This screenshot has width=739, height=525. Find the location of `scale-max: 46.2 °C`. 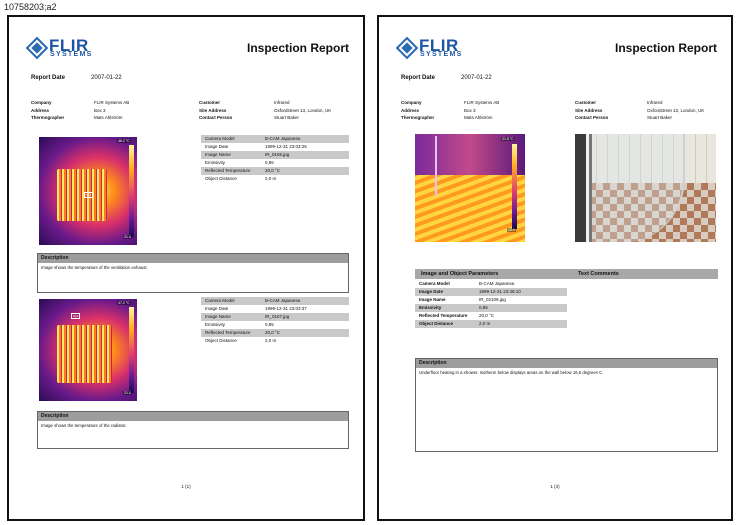

scale-max: 46.2 °C is located at coordinates (124, 141).